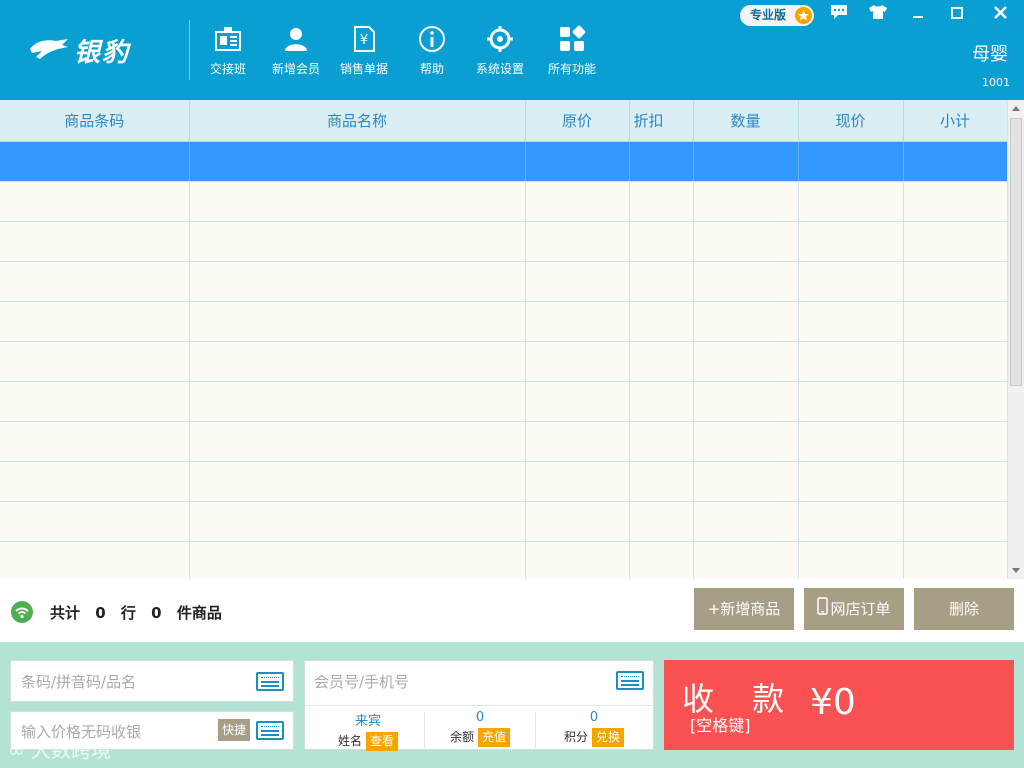 The width and height of the screenshot is (1024, 768). Describe the element at coordinates (608, 737) in the screenshot. I see `member-redeem-button: 兑换` at that location.